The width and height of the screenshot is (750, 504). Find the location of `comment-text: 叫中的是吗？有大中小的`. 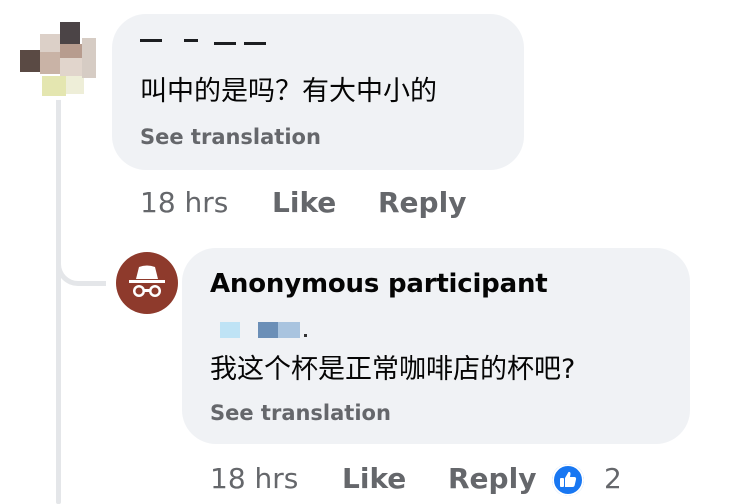

comment-text: 叫中的是吗？有大中小的 is located at coordinates (288, 91).